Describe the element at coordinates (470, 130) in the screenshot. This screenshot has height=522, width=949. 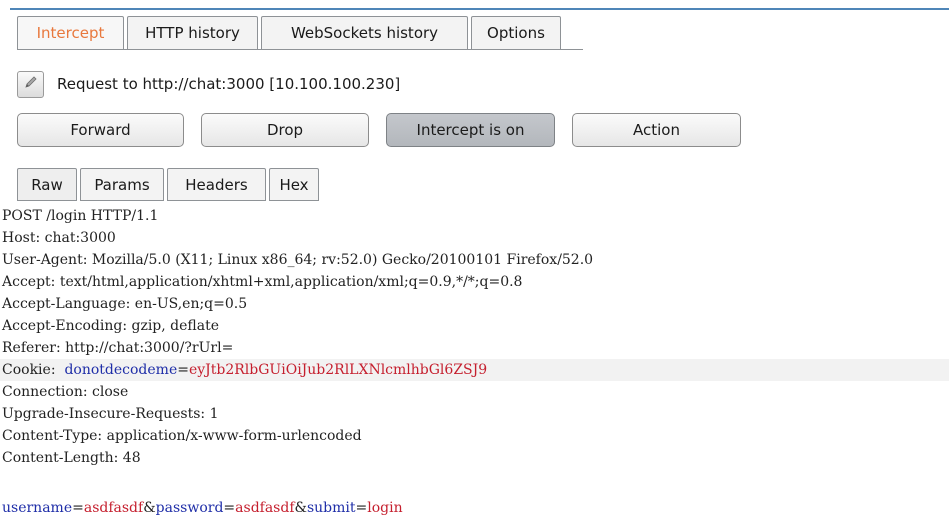
I see `intercept-toggle-button: Intercept is on` at that location.